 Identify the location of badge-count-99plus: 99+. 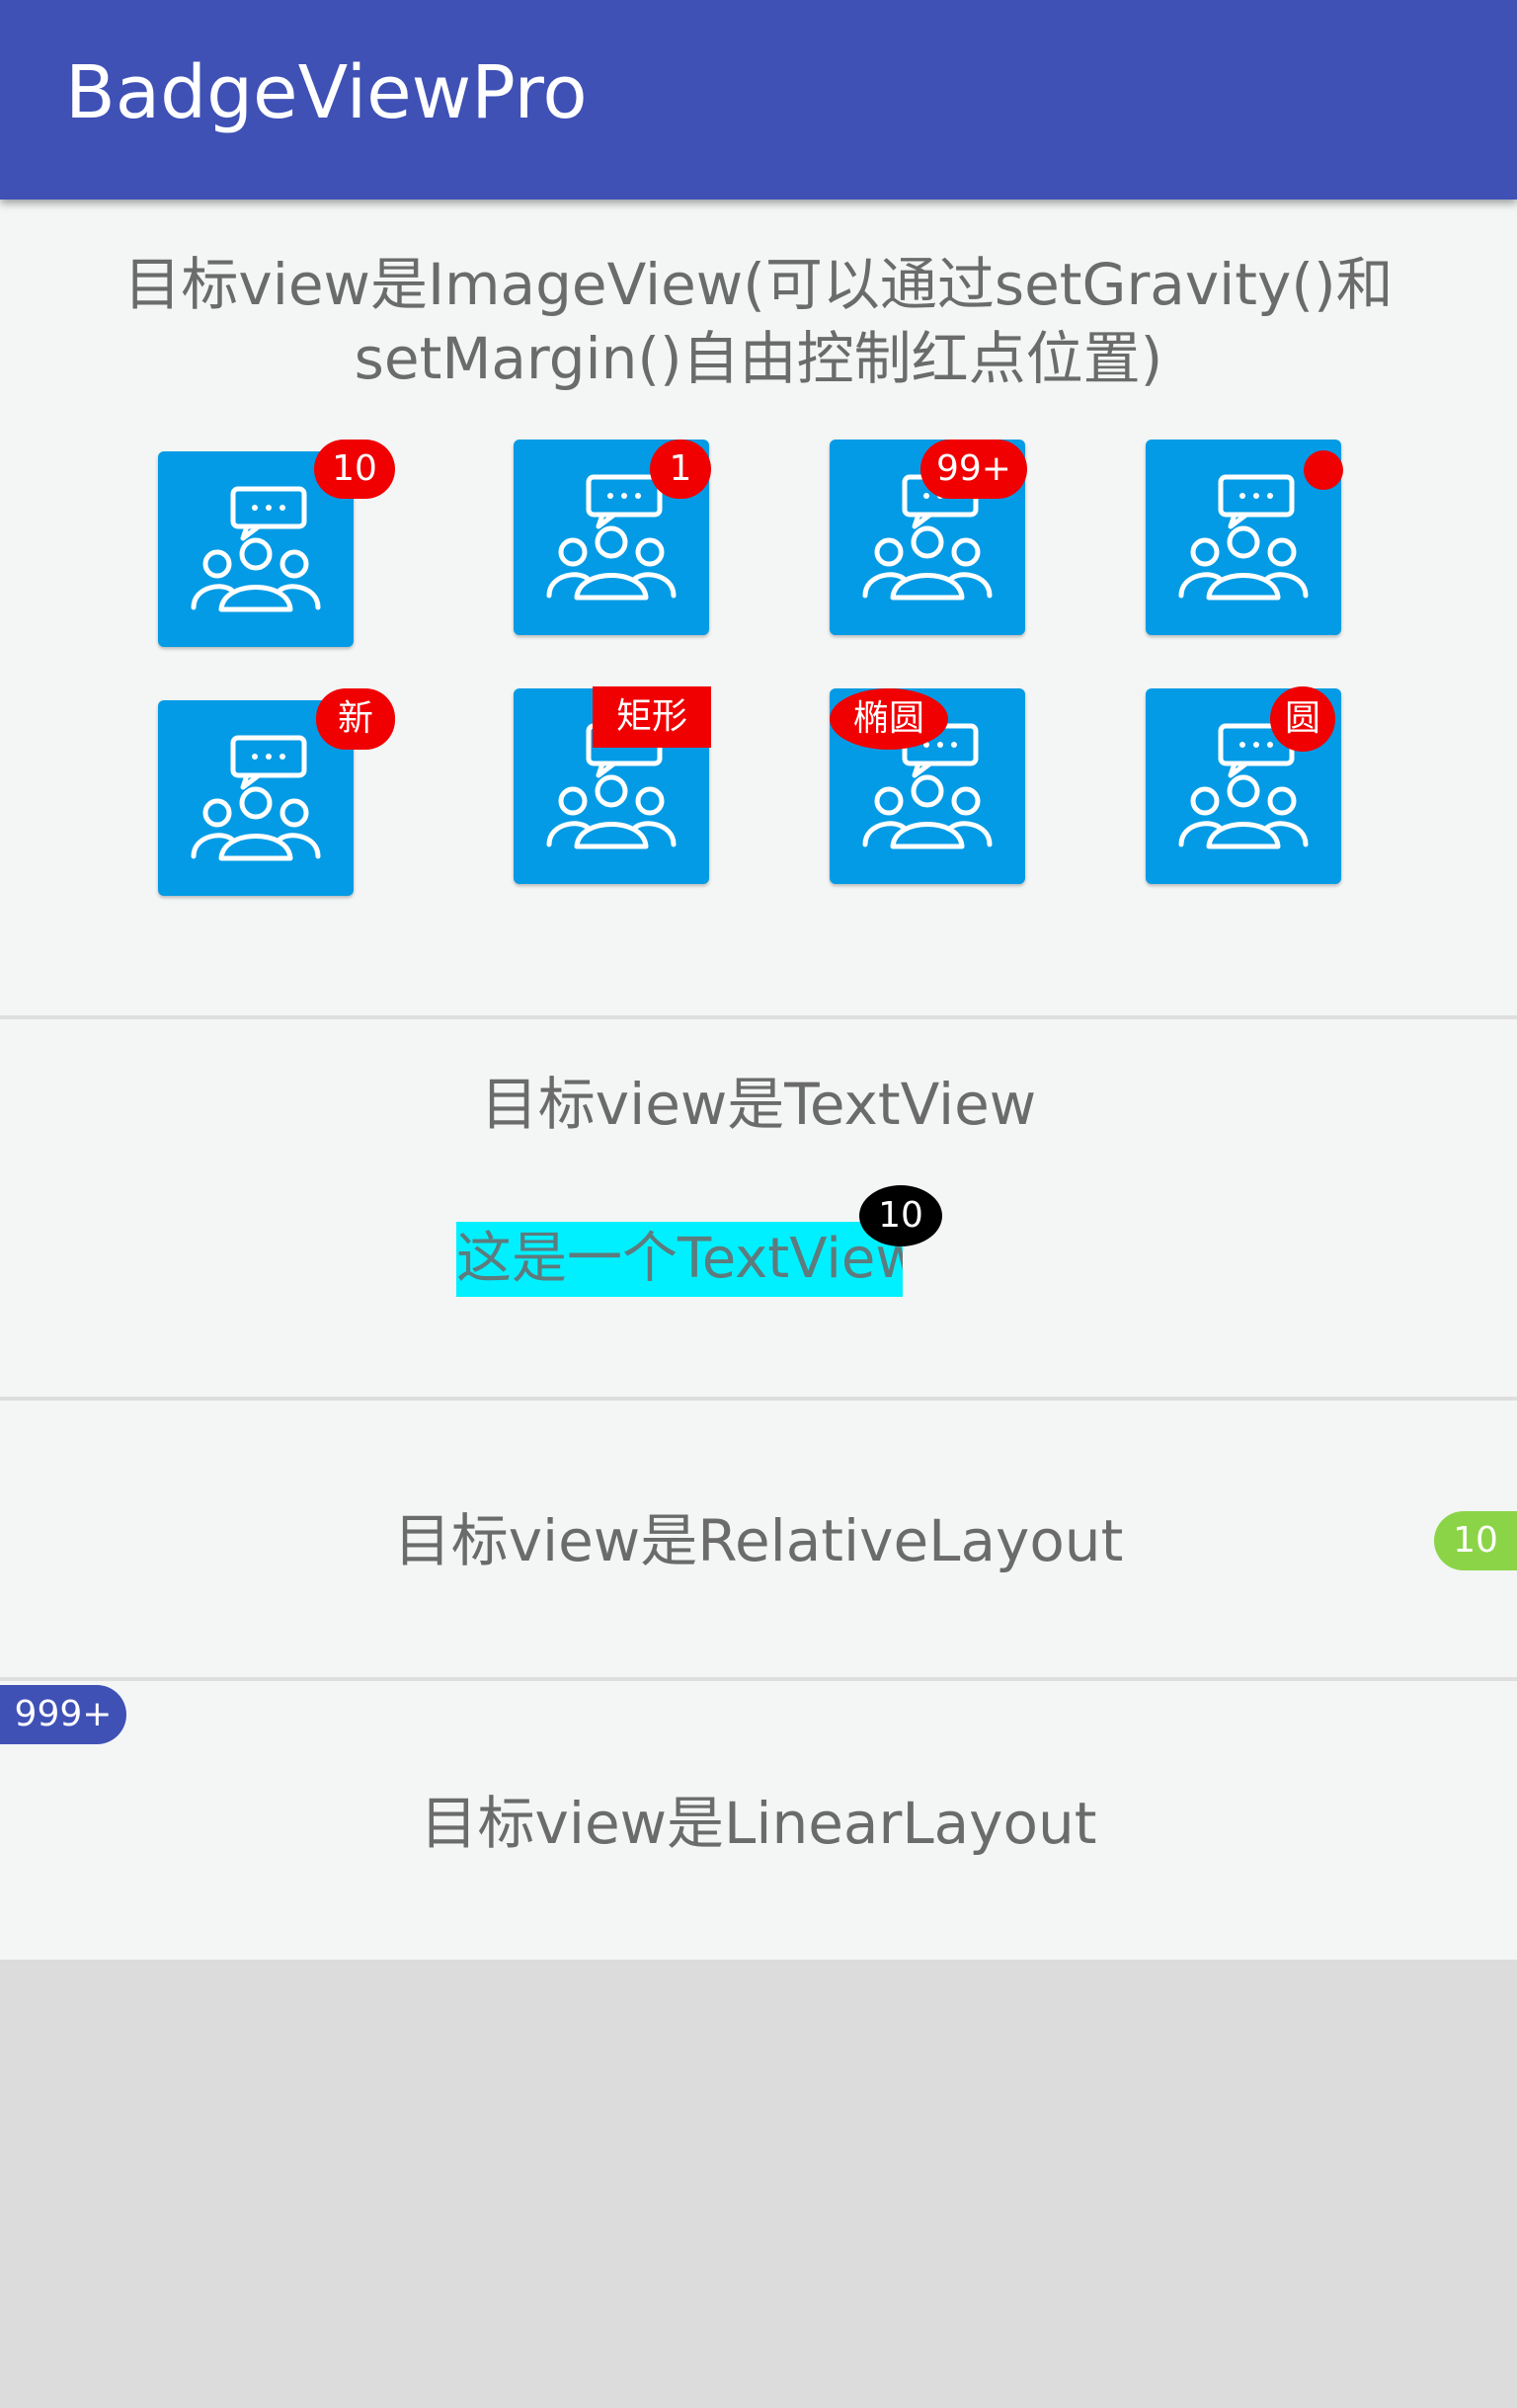
(974, 469).